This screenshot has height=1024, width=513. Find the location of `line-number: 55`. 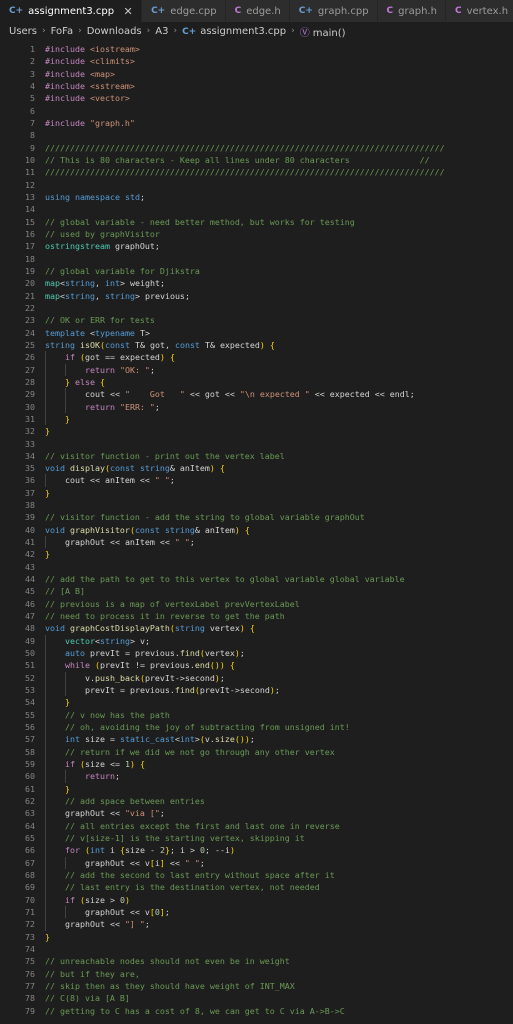

line-number: 55 is located at coordinates (30, 714).